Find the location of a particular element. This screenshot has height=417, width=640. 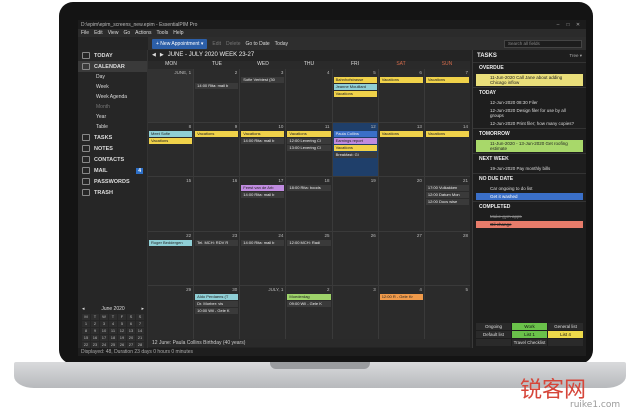

today-button: Today is located at coordinates (281, 44).